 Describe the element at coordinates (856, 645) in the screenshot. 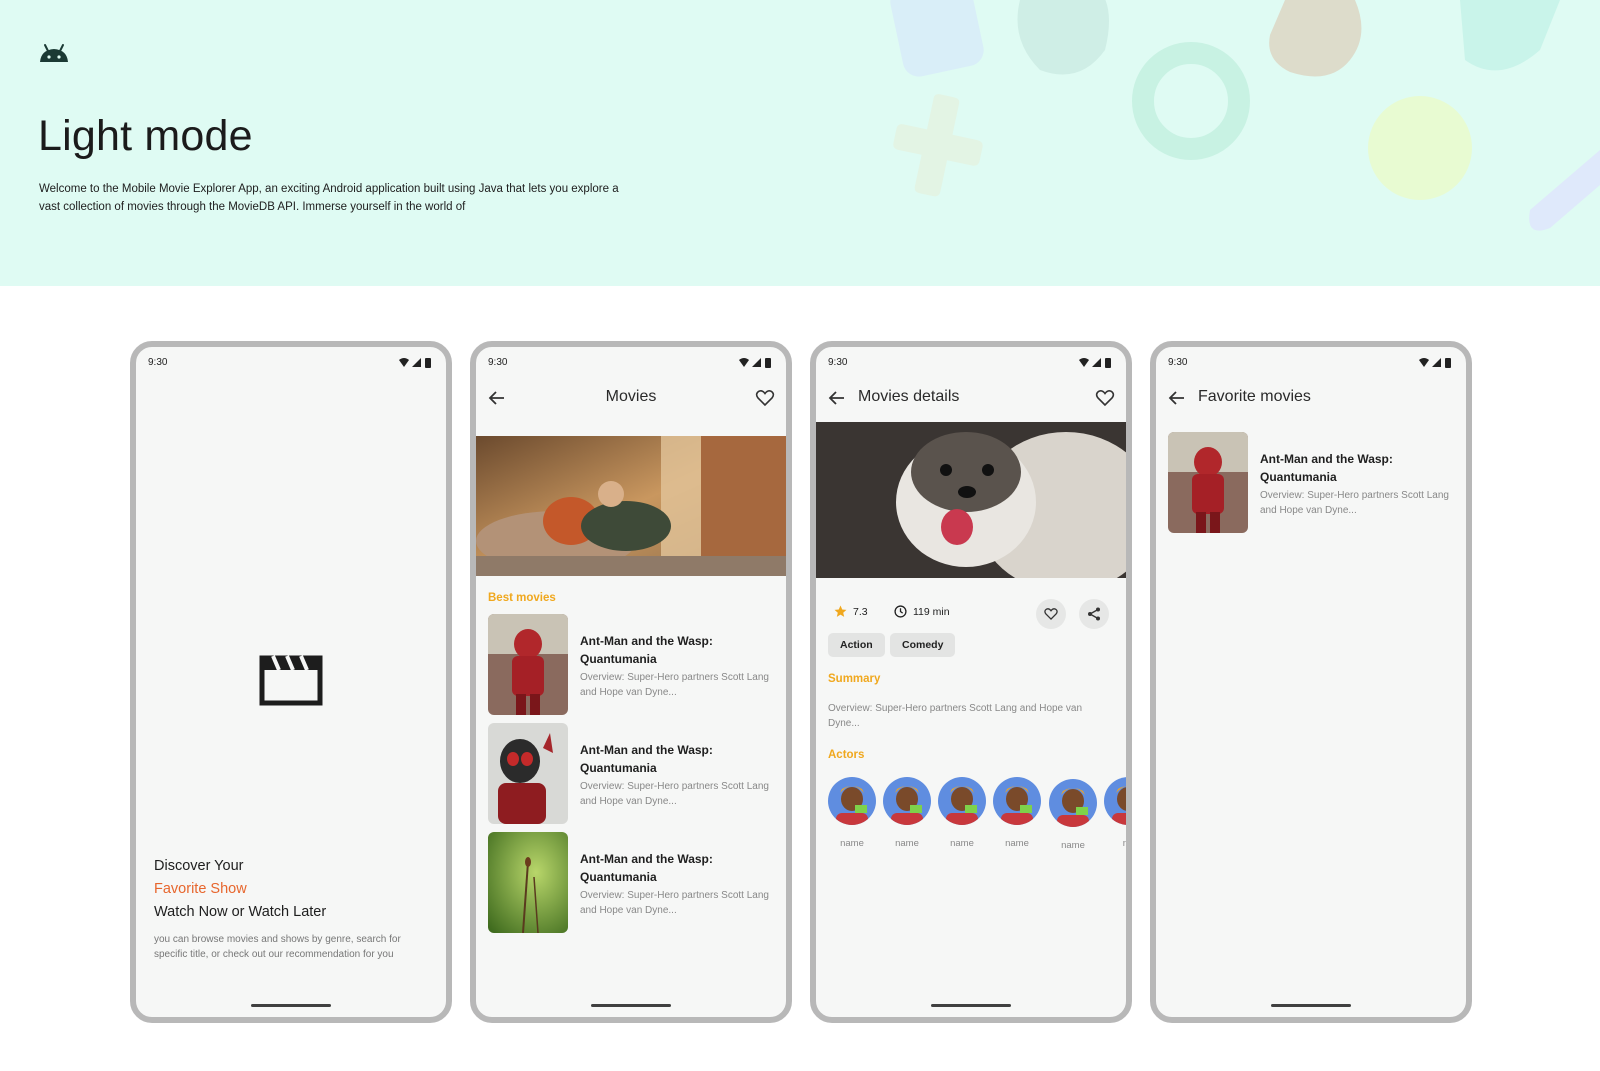

I see `genre-chip: Action` at that location.